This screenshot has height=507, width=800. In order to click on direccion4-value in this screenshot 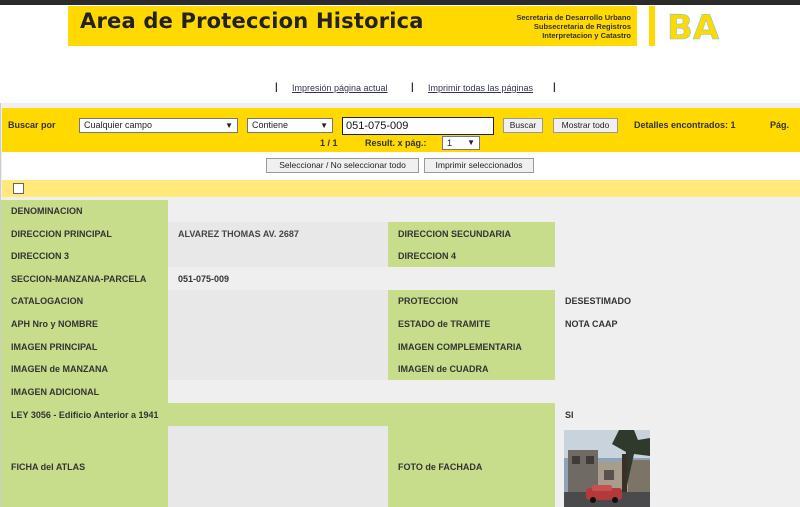, I will do `click(677, 256)`.